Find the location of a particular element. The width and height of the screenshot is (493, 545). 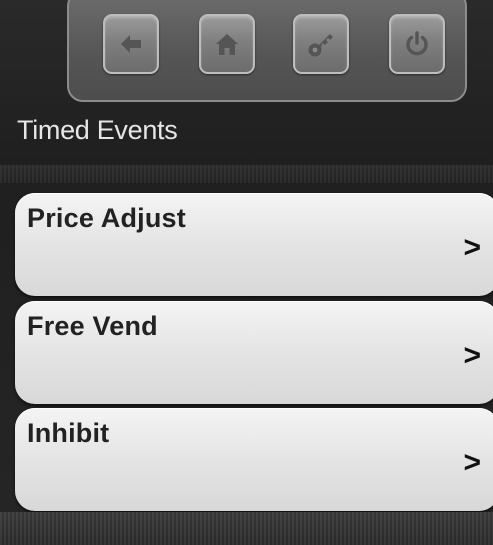

home-button is located at coordinates (227, 44).